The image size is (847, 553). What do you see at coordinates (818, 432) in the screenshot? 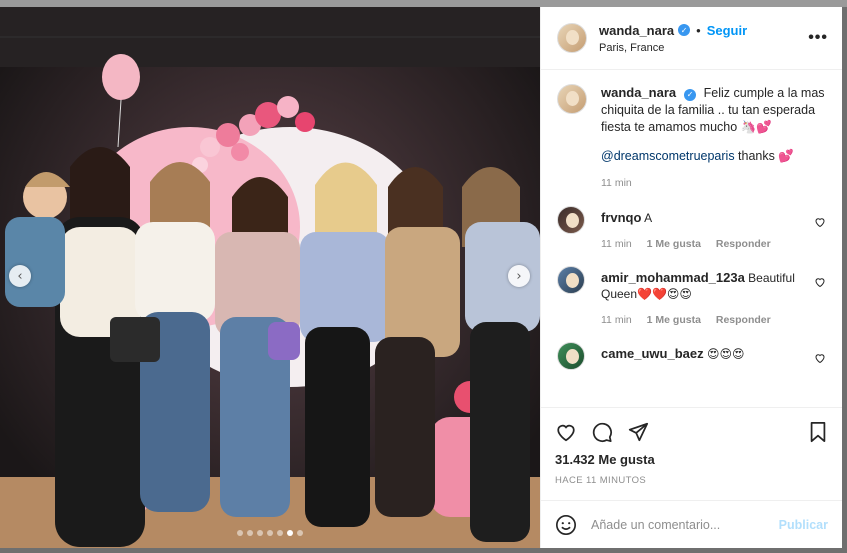
I see `save-bookmark-icon` at bounding box center [818, 432].